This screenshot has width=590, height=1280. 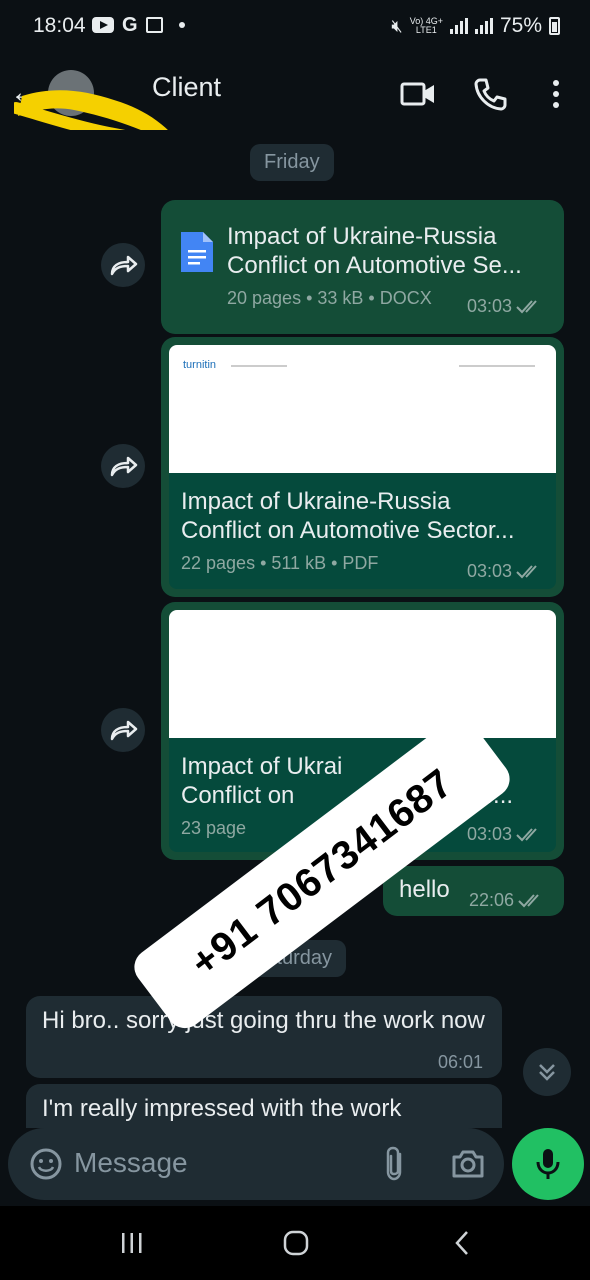 What do you see at coordinates (395, 1164) in the screenshot?
I see `attach-icon` at bounding box center [395, 1164].